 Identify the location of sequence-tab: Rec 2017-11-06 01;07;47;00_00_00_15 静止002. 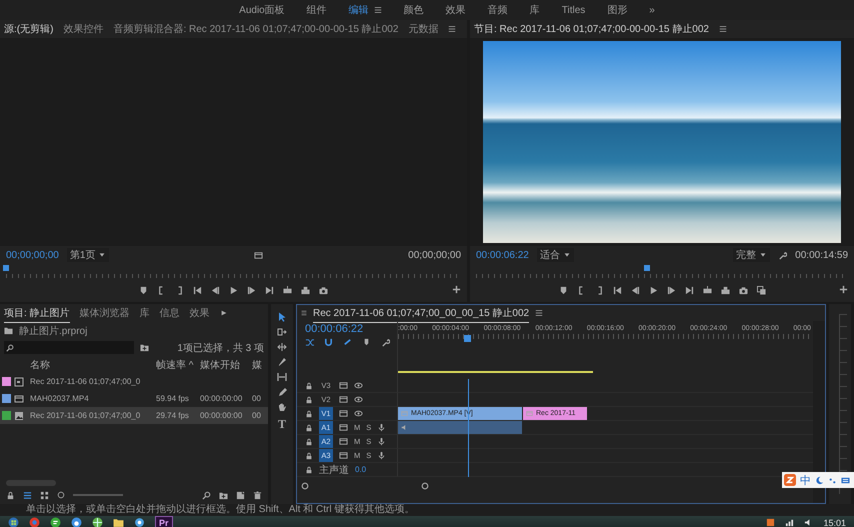
(421, 313).